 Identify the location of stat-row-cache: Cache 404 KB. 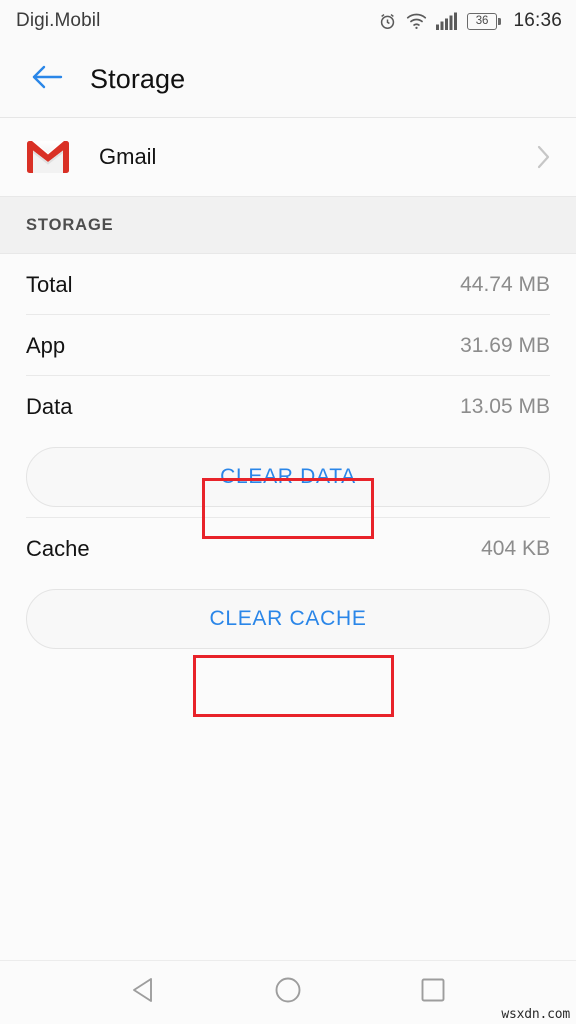
(288, 548).